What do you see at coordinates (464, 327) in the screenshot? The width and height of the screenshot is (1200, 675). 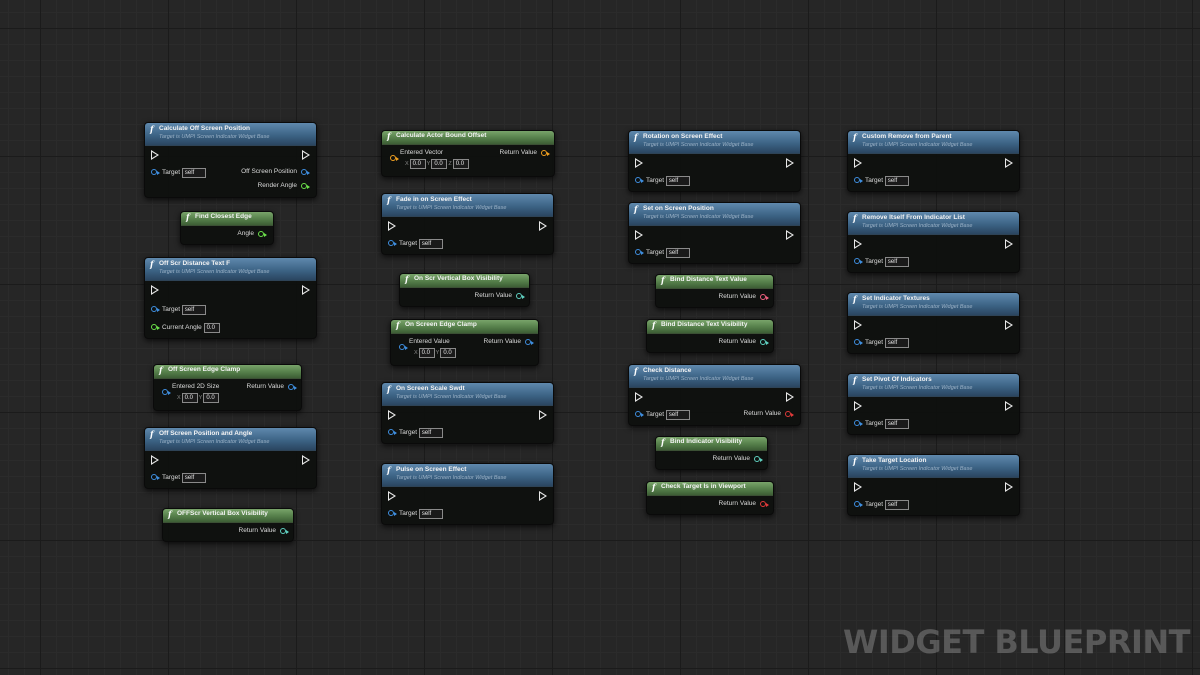 I see `node-header: f On Screen Edge Clamp` at bounding box center [464, 327].